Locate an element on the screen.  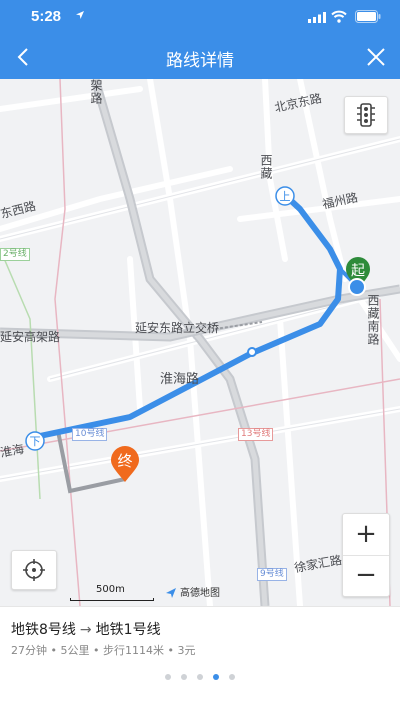
metro-line-tag: 13号线 is located at coordinates (256, 434).